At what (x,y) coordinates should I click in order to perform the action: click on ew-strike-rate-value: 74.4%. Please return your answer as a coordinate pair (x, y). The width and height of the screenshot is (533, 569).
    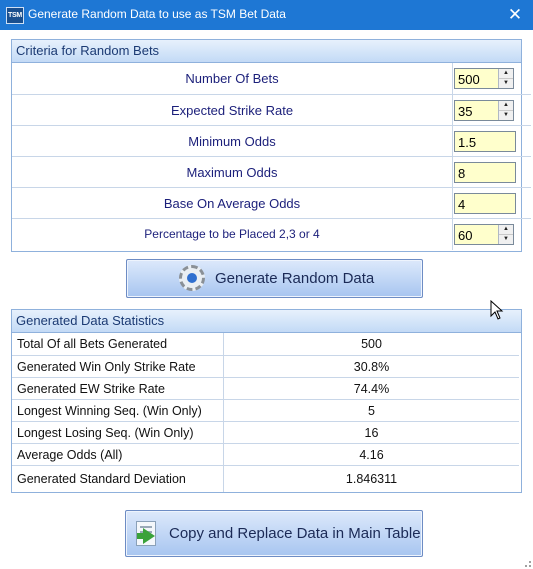
    Looking at the image, I should click on (371, 389).